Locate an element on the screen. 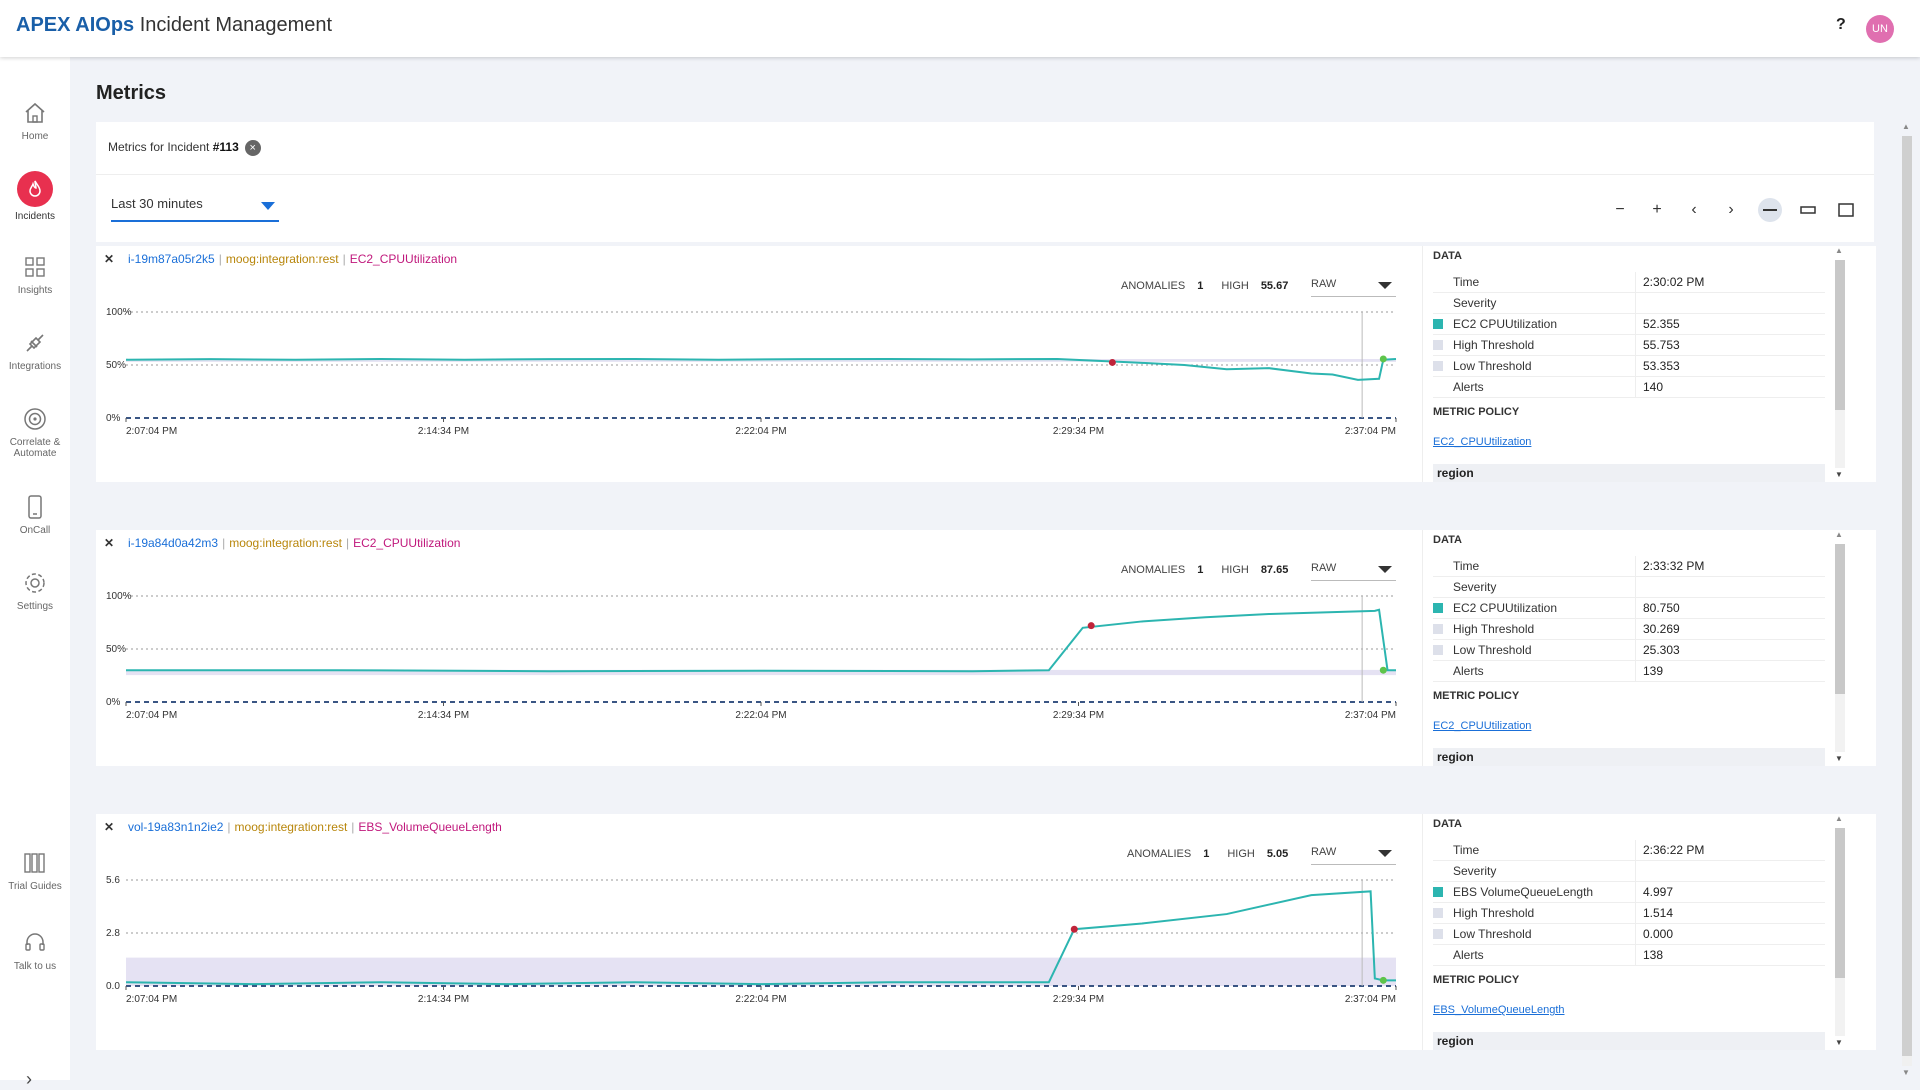 This screenshot has width=1920, height=1090. brand-name: APEX AIOps is located at coordinates (75, 25).